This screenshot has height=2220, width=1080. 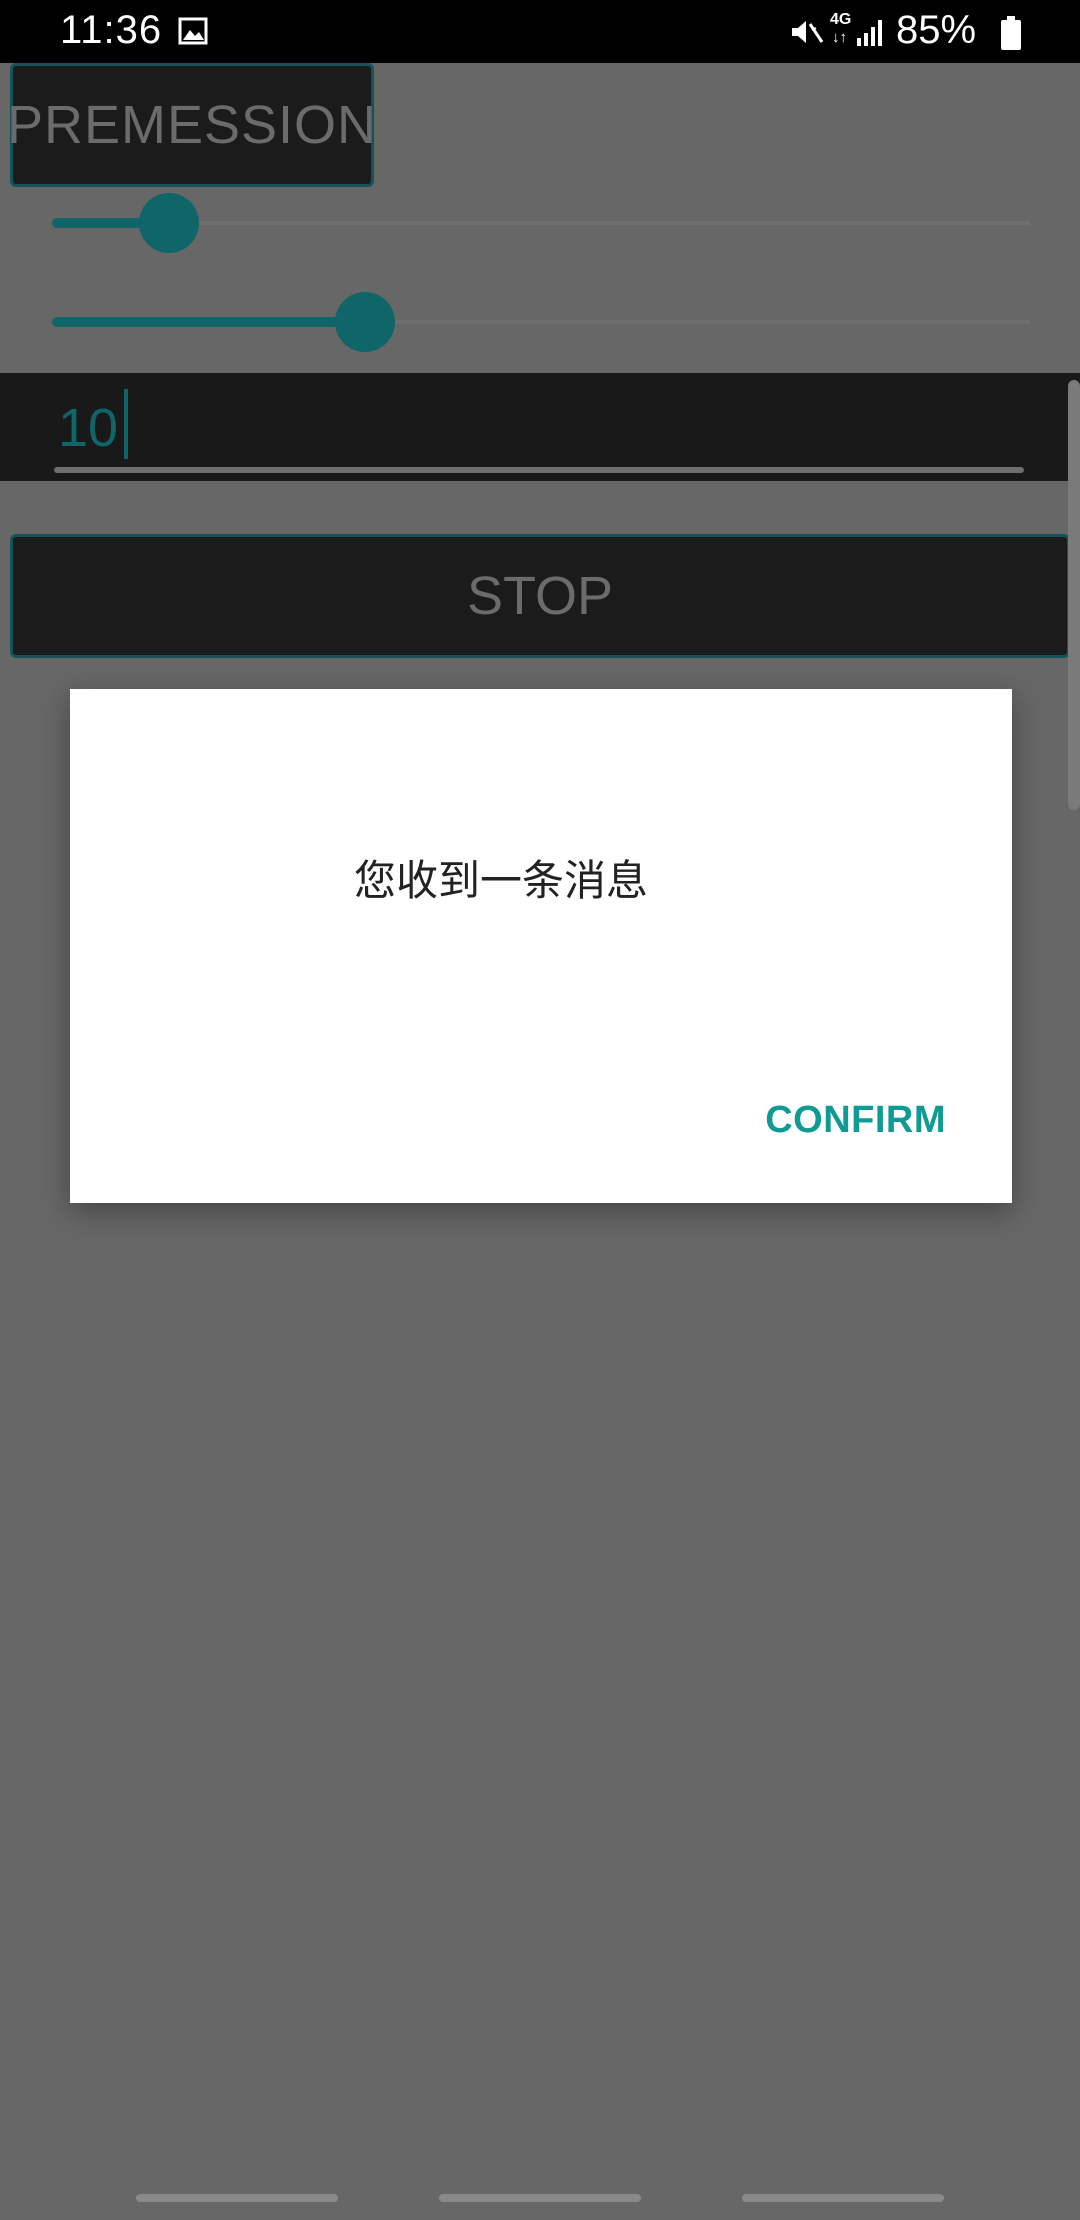 What do you see at coordinates (1011, 33) in the screenshot?
I see `battery-icon` at bounding box center [1011, 33].